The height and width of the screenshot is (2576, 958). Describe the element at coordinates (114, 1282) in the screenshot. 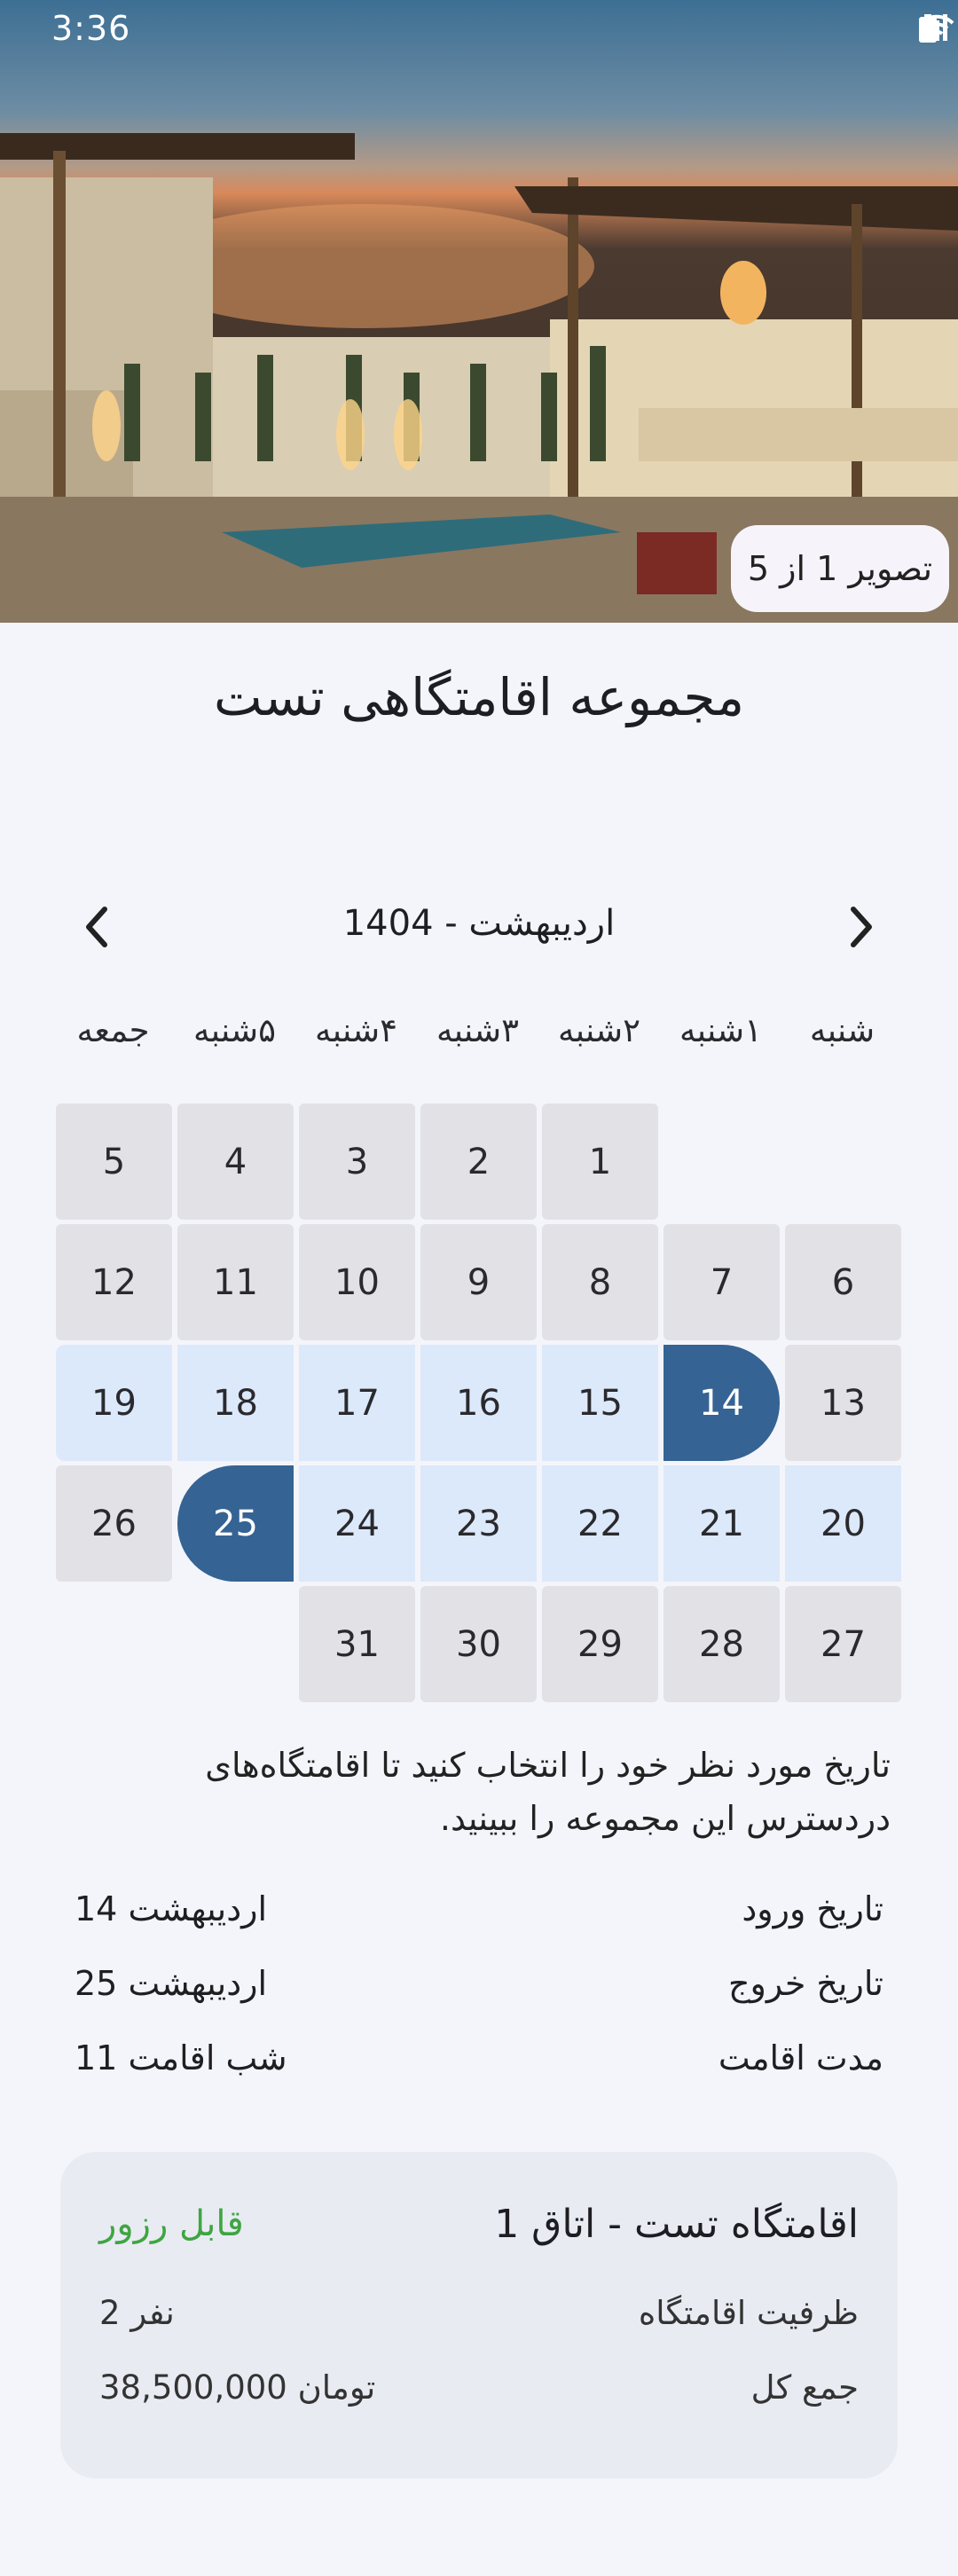

I see `calendar-day: 12` at that location.